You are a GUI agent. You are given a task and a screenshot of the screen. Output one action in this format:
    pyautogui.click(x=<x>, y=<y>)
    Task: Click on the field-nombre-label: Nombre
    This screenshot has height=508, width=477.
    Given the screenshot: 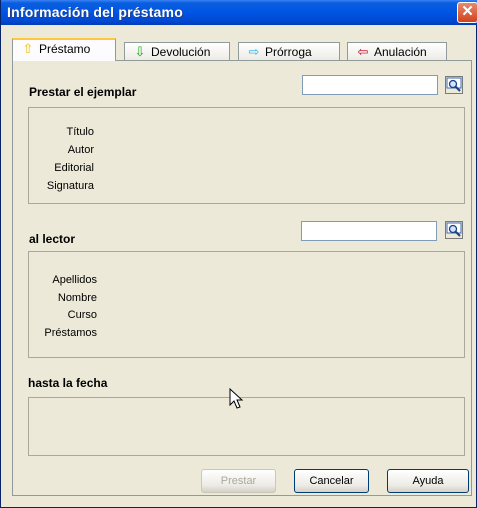 What is the action you would take?
    pyautogui.click(x=77, y=298)
    